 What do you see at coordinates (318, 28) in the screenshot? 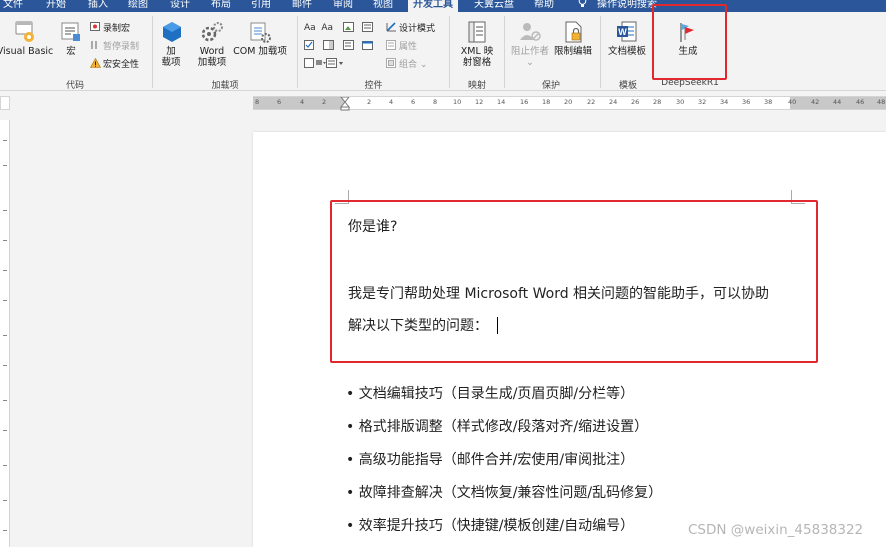
I see `control-text-icons: Aa Aa` at bounding box center [318, 28].